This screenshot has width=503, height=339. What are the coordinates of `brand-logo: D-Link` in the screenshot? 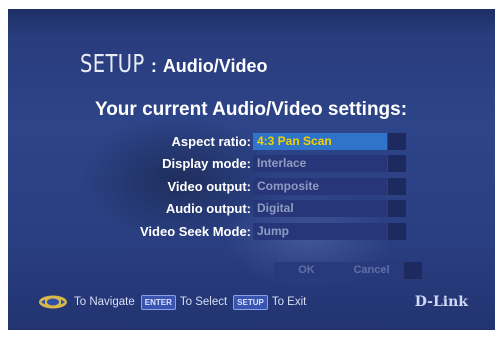 It's located at (441, 302).